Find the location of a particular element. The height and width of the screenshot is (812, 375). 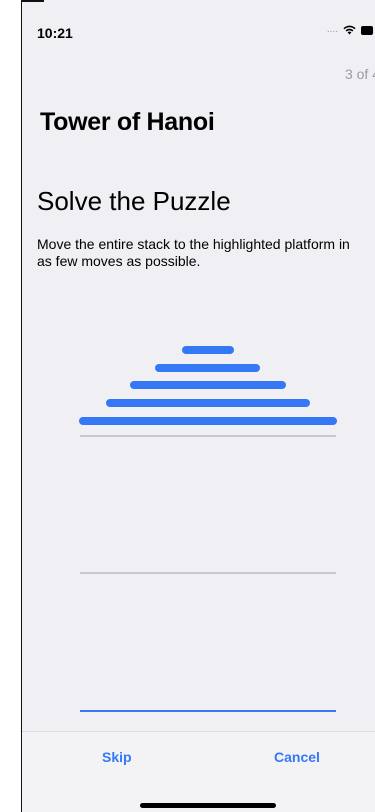

battery-icon is located at coordinates (367, 30).